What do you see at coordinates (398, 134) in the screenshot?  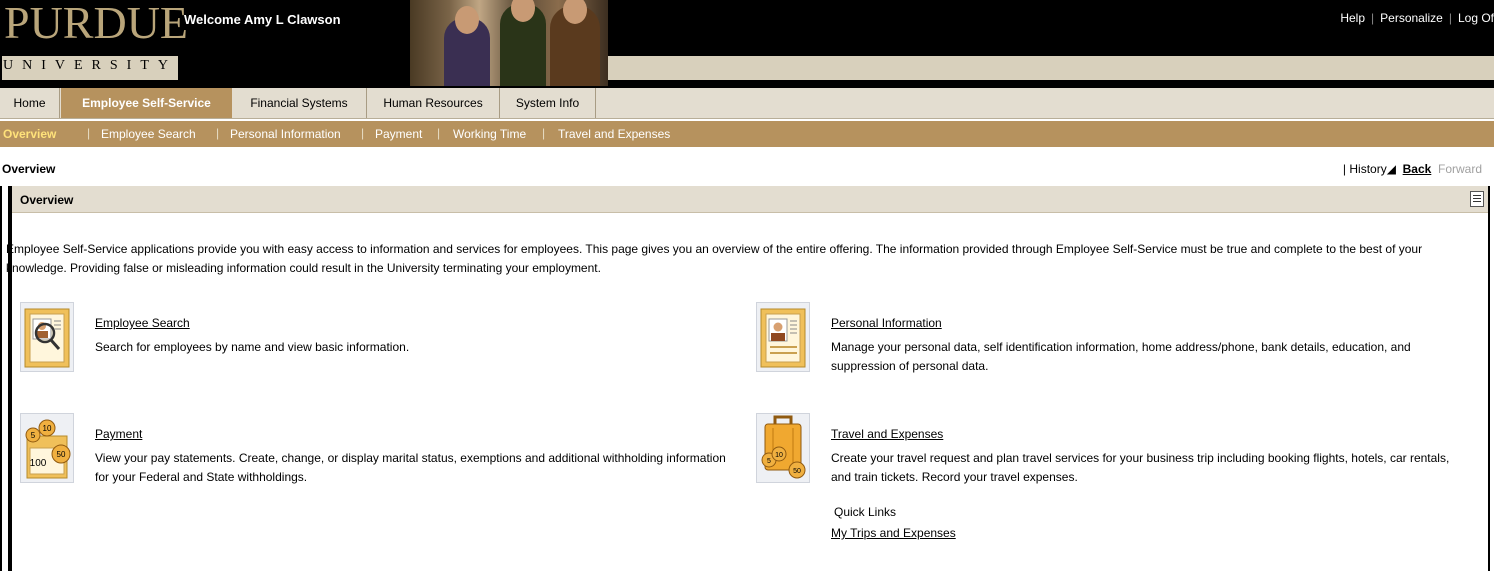 I see `subtab-payment: Payment` at bounding box center [398, 134].